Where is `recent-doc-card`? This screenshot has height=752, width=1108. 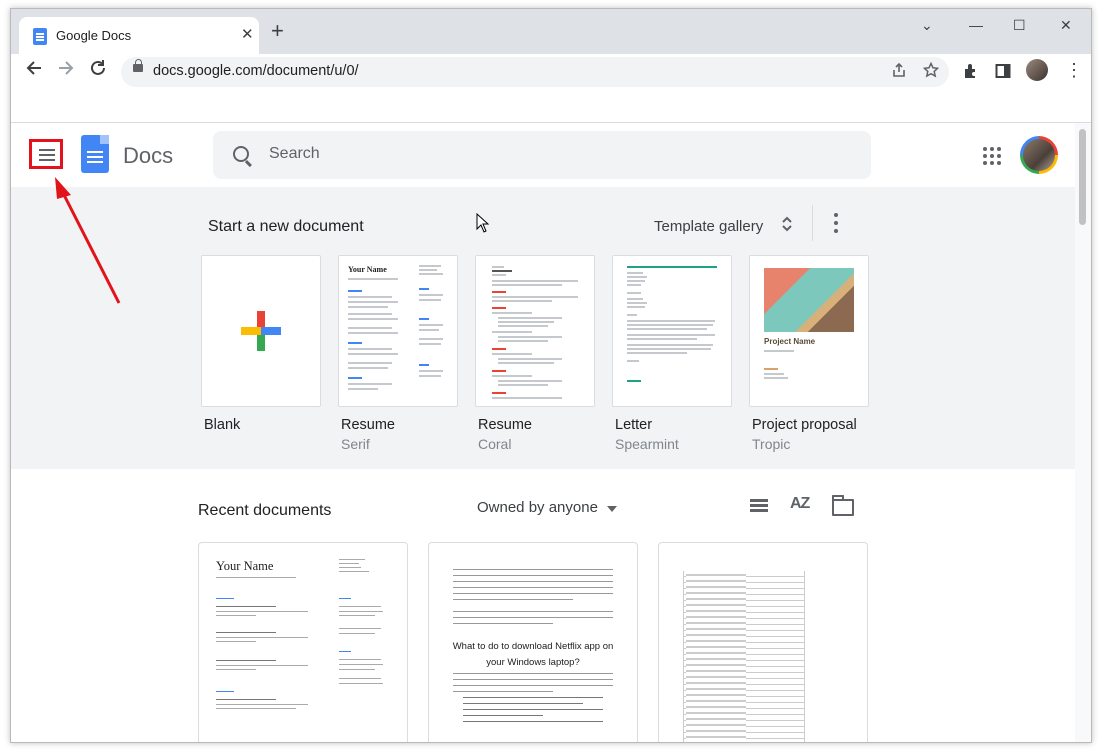 recent-doc-card is located at coordinates (763, 642).